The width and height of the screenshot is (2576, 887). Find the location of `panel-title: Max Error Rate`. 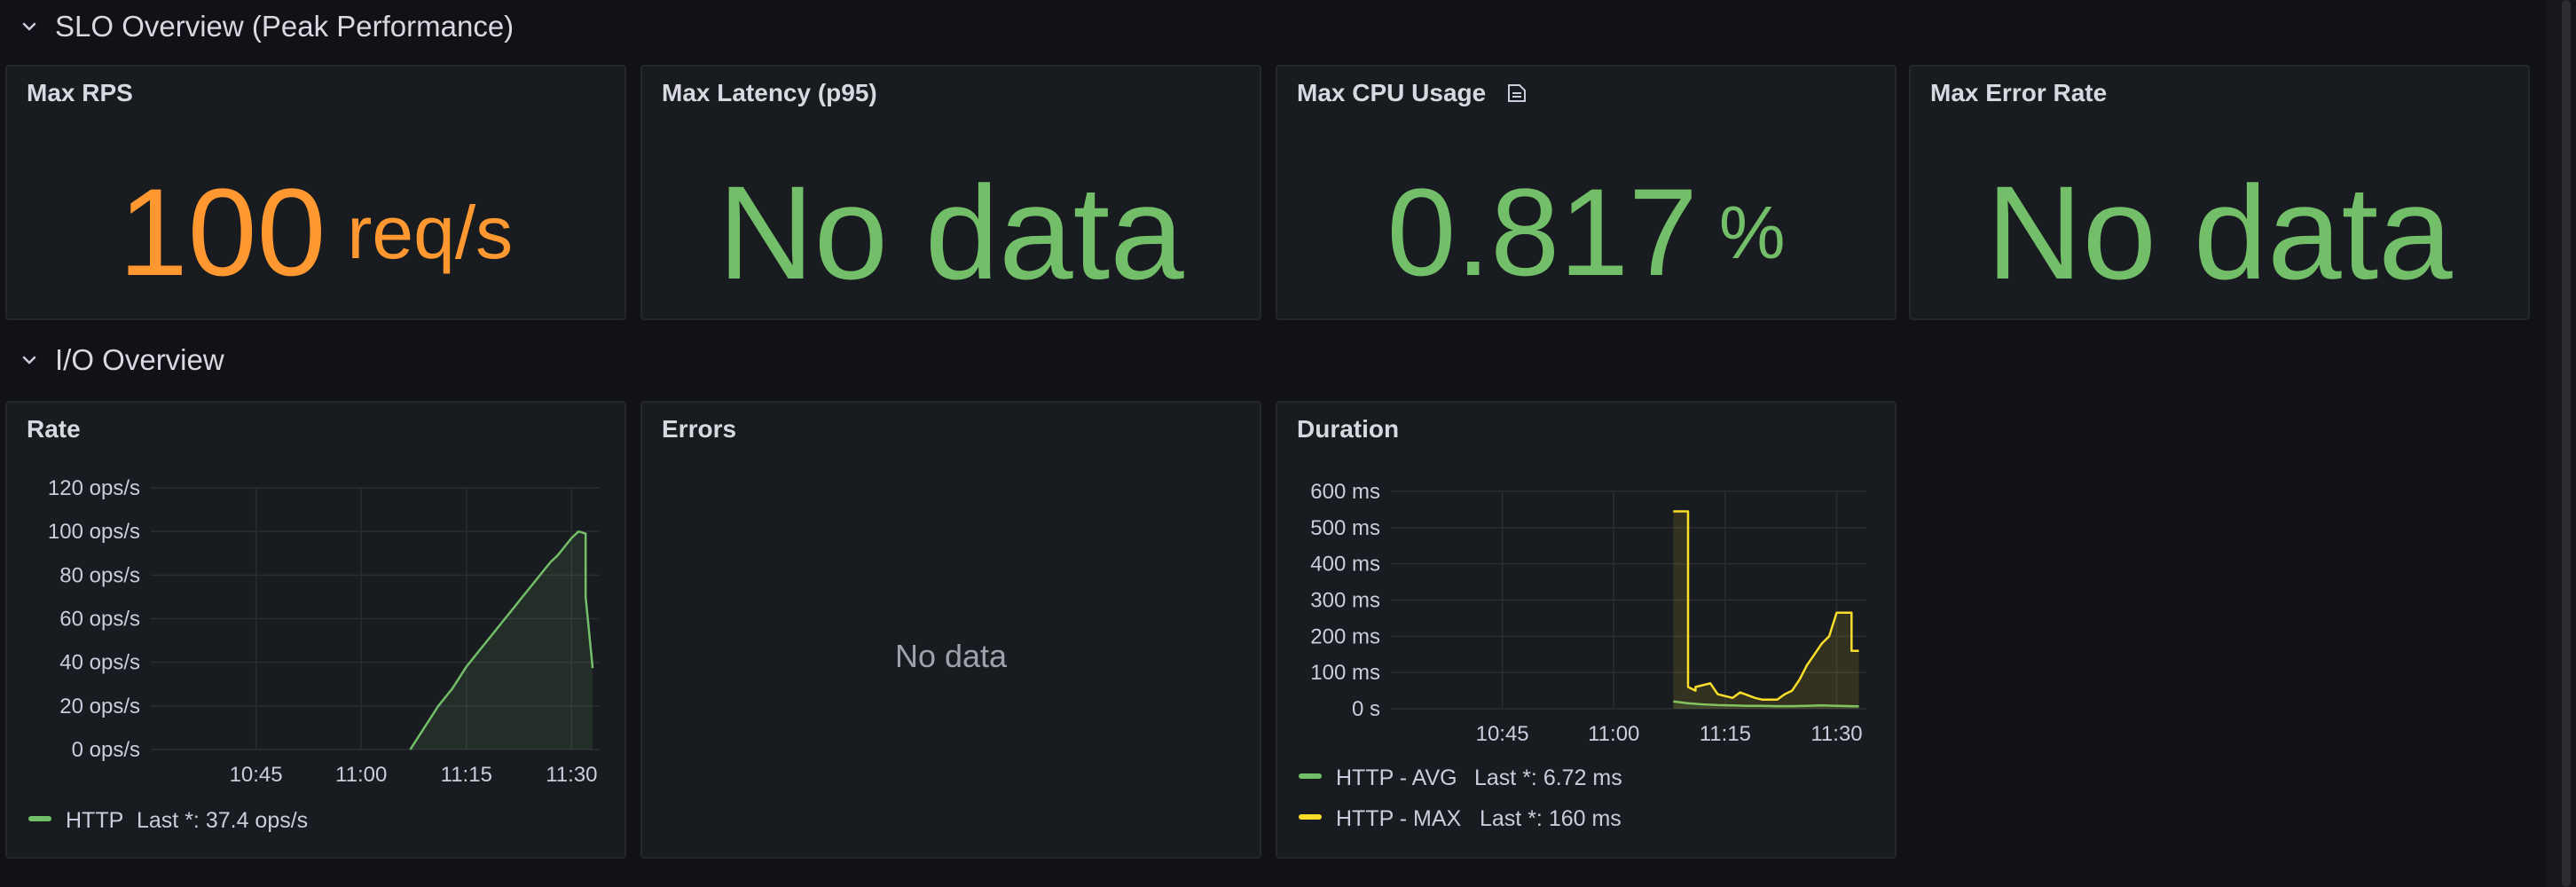

panel-title: Max Error Rate is located at coordinates (2019, 92).